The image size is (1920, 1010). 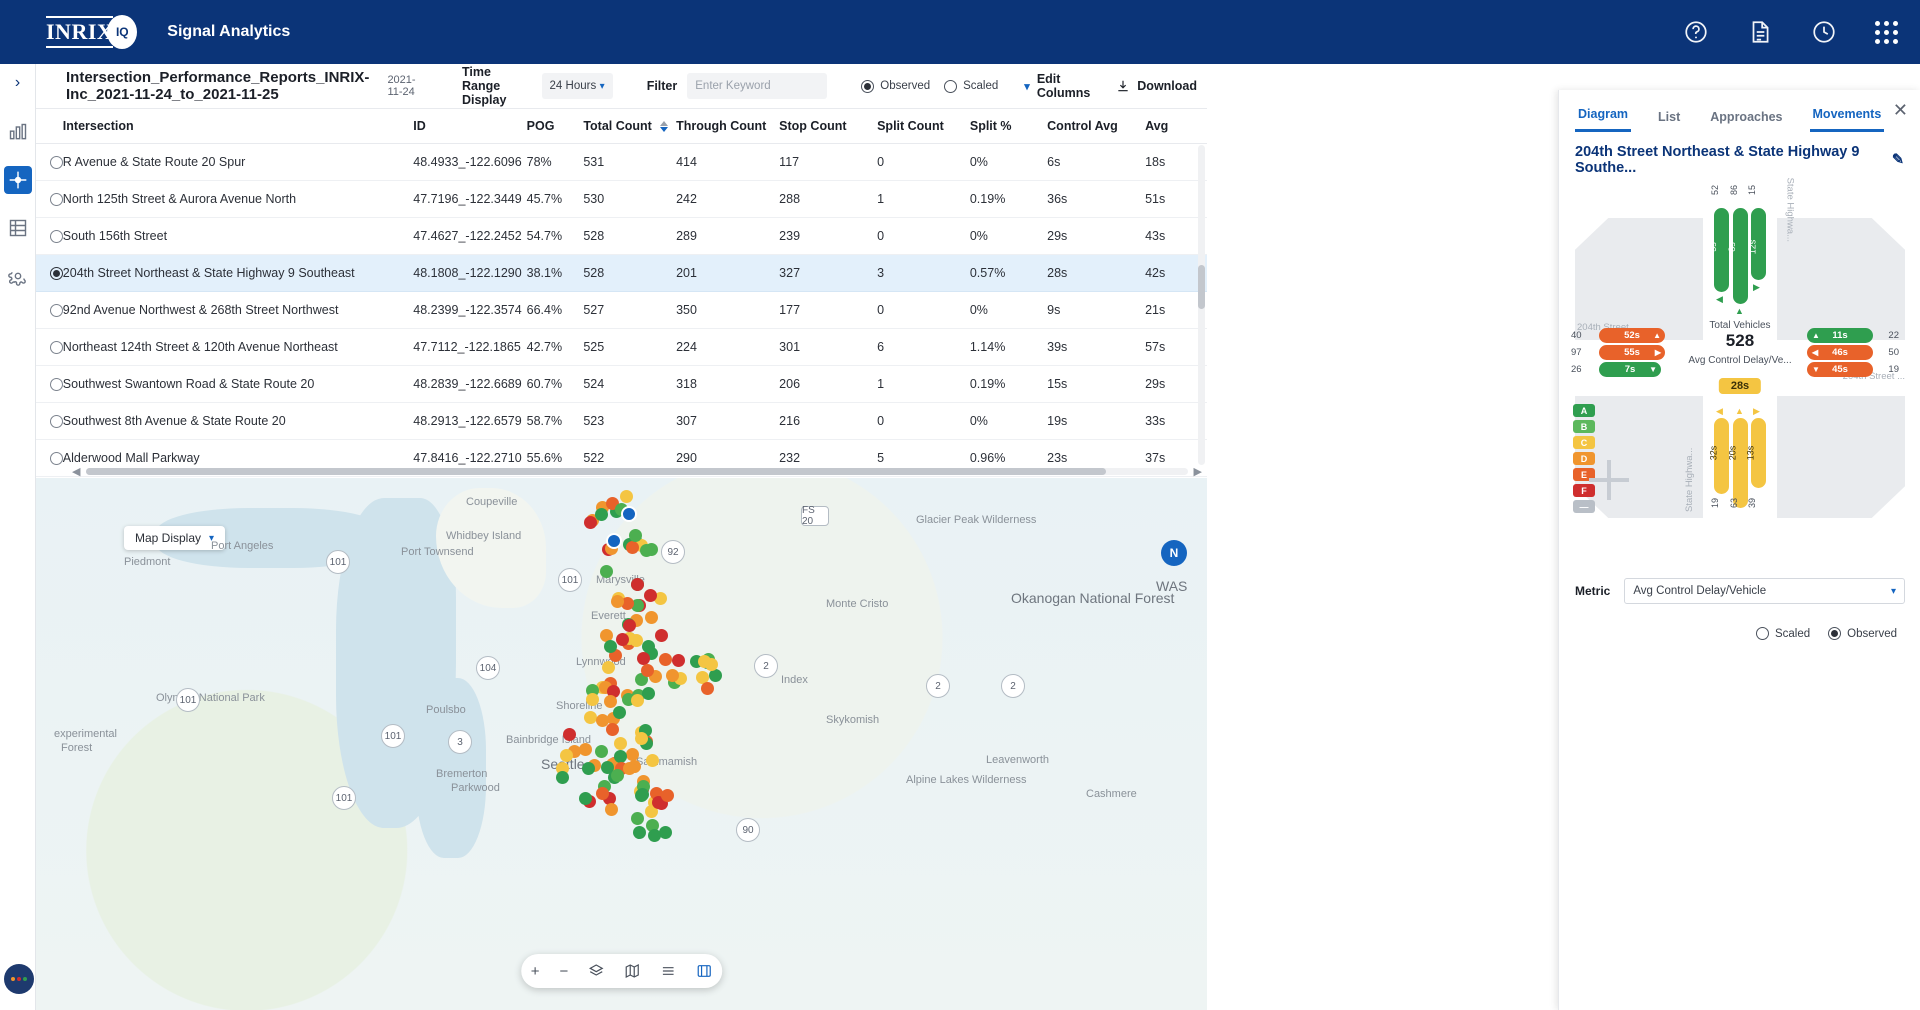 I want to click on close-panel-icon: ✕, so click(x=1900, y=110).